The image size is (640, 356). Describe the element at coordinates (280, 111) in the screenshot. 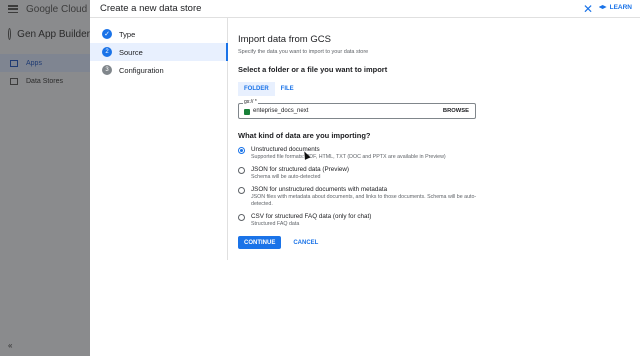

I see `gcs-path-input: enteprise_docs_next` at that location.